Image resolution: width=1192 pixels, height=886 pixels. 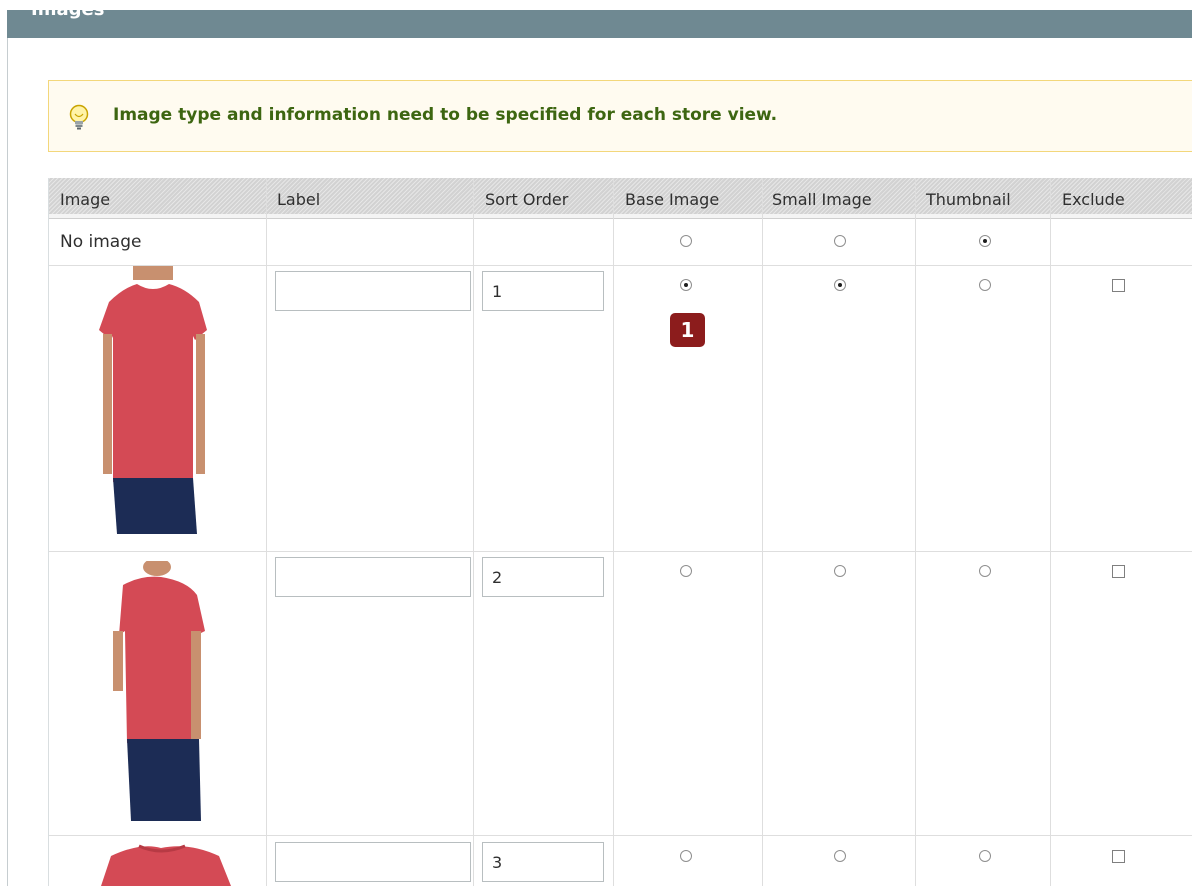 What do you see at coordinates (1093, 199) in the screenshot?
I see `header-exclude: Exclude` at bounding box center [1093, 199].